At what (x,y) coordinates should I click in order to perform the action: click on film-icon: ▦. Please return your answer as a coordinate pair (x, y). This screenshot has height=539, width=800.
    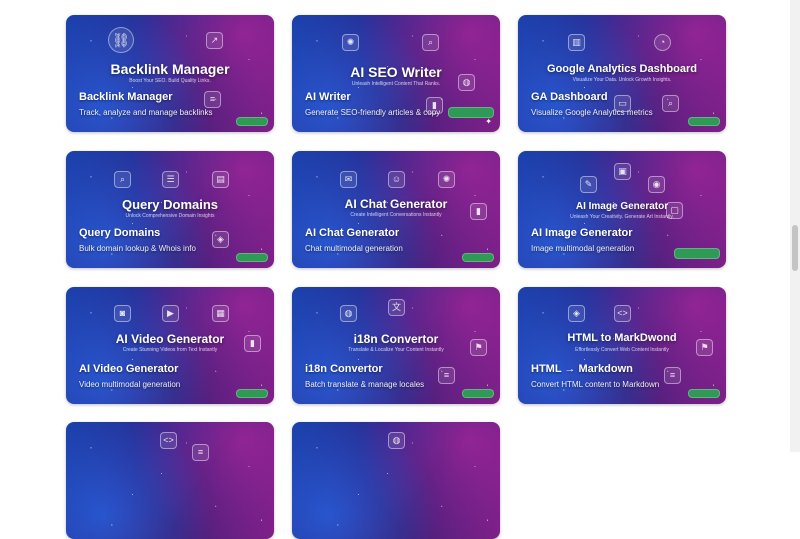
    Looking at the image, I should click on (220, 313).